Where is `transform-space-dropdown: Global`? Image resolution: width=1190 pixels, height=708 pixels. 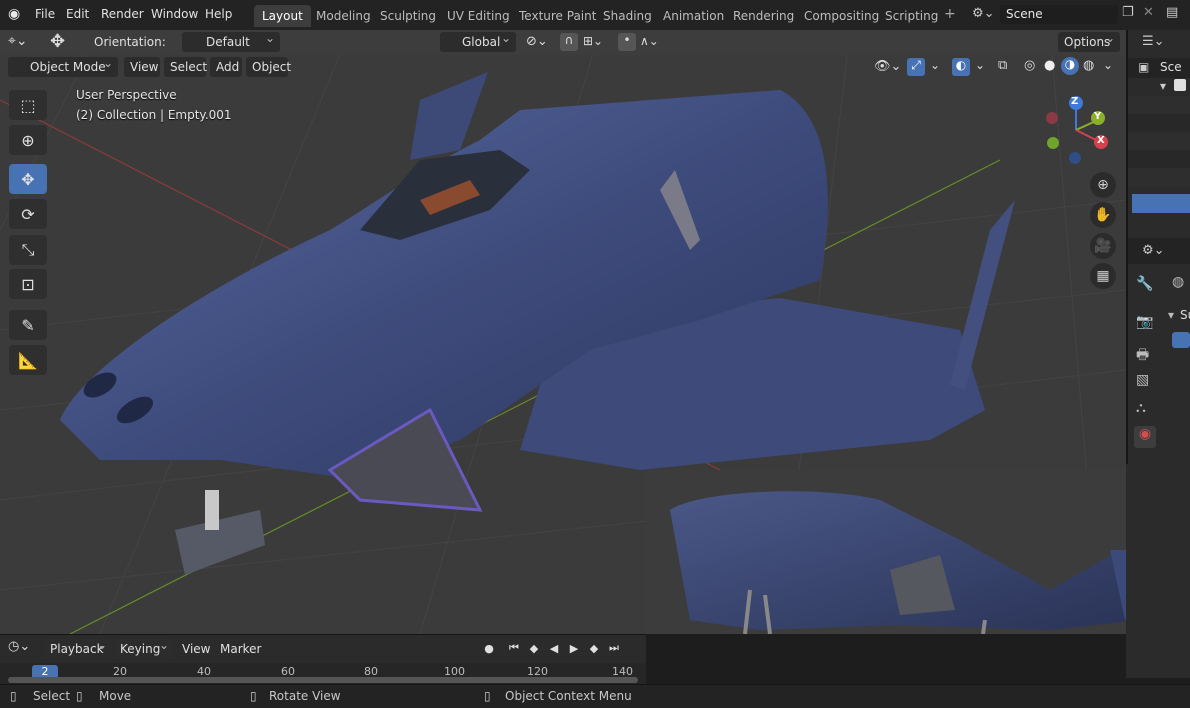 transform-space-dropdown: Global is located at coordinates (478, 40).